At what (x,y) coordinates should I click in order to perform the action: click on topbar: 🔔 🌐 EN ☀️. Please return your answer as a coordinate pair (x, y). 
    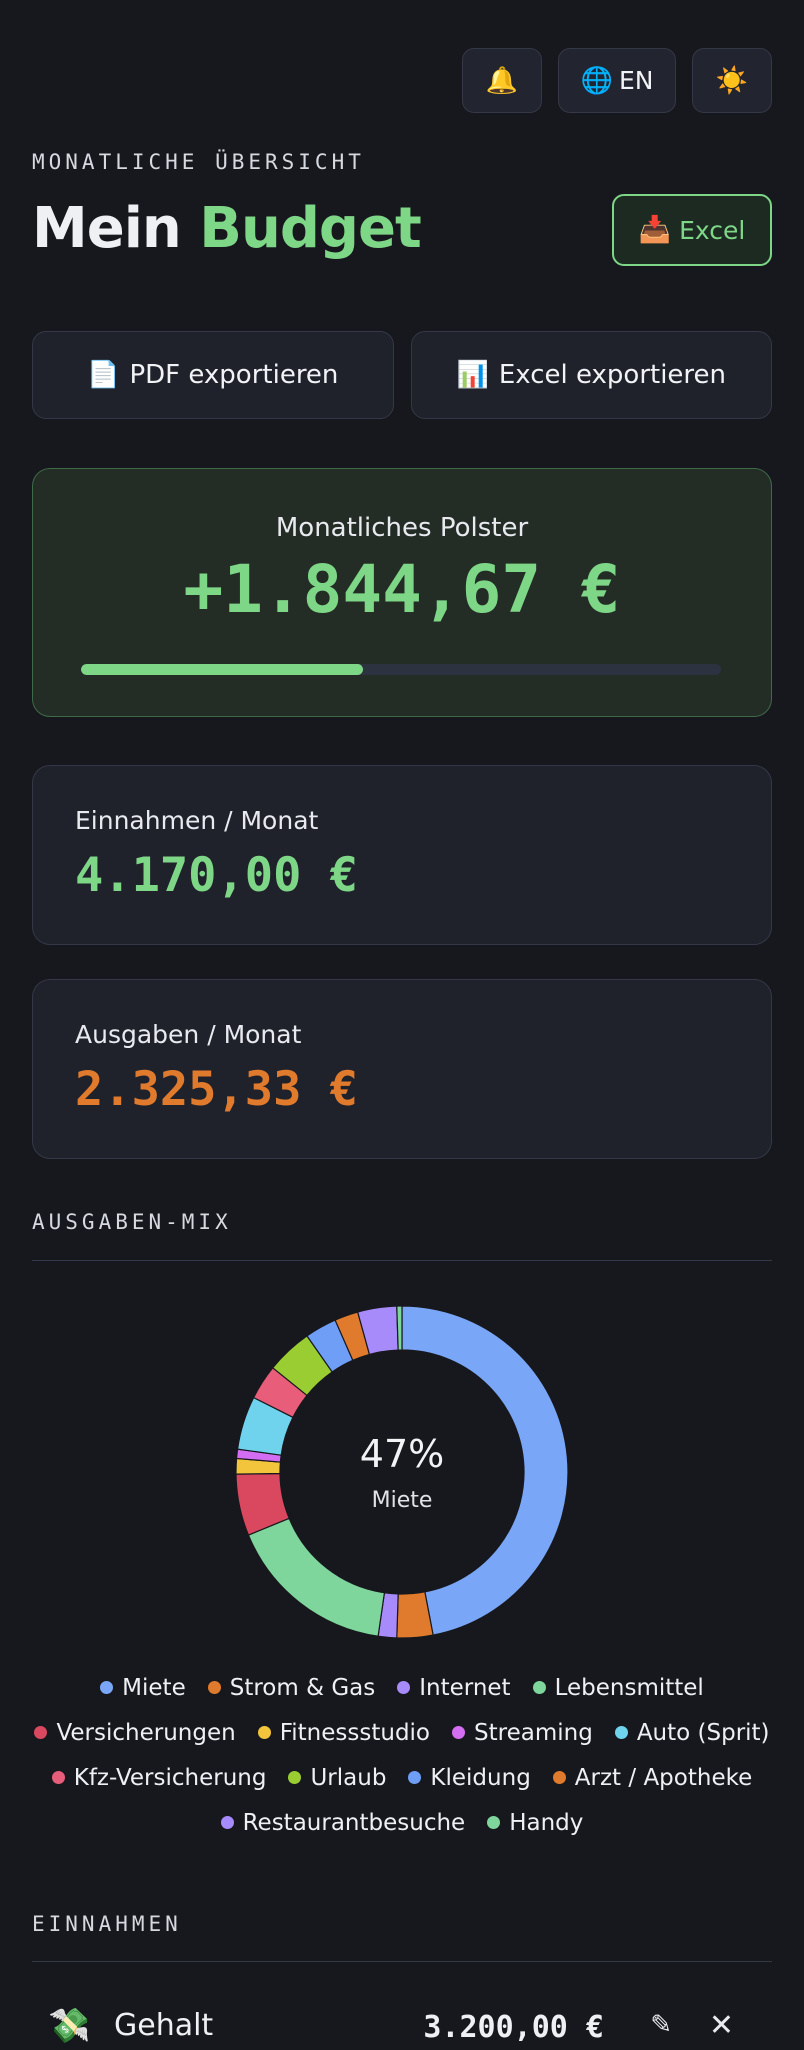
    Looking at the image, I should click on (617, 80).